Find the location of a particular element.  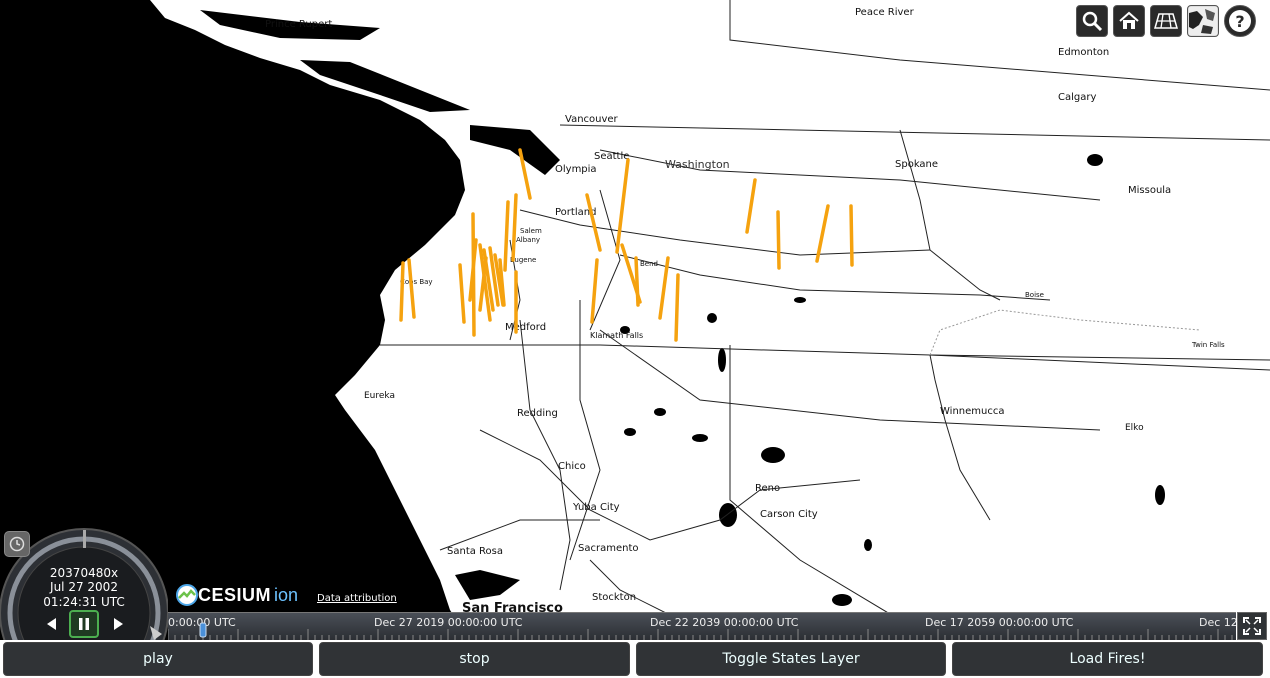

label-sacramento: Sacramento is located at coordinates (608, 548).